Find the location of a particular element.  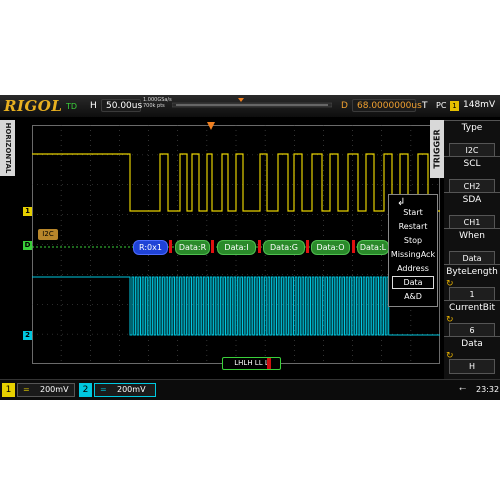

ch1-scale-box: = 200mV is located at coordinates (46, 390).